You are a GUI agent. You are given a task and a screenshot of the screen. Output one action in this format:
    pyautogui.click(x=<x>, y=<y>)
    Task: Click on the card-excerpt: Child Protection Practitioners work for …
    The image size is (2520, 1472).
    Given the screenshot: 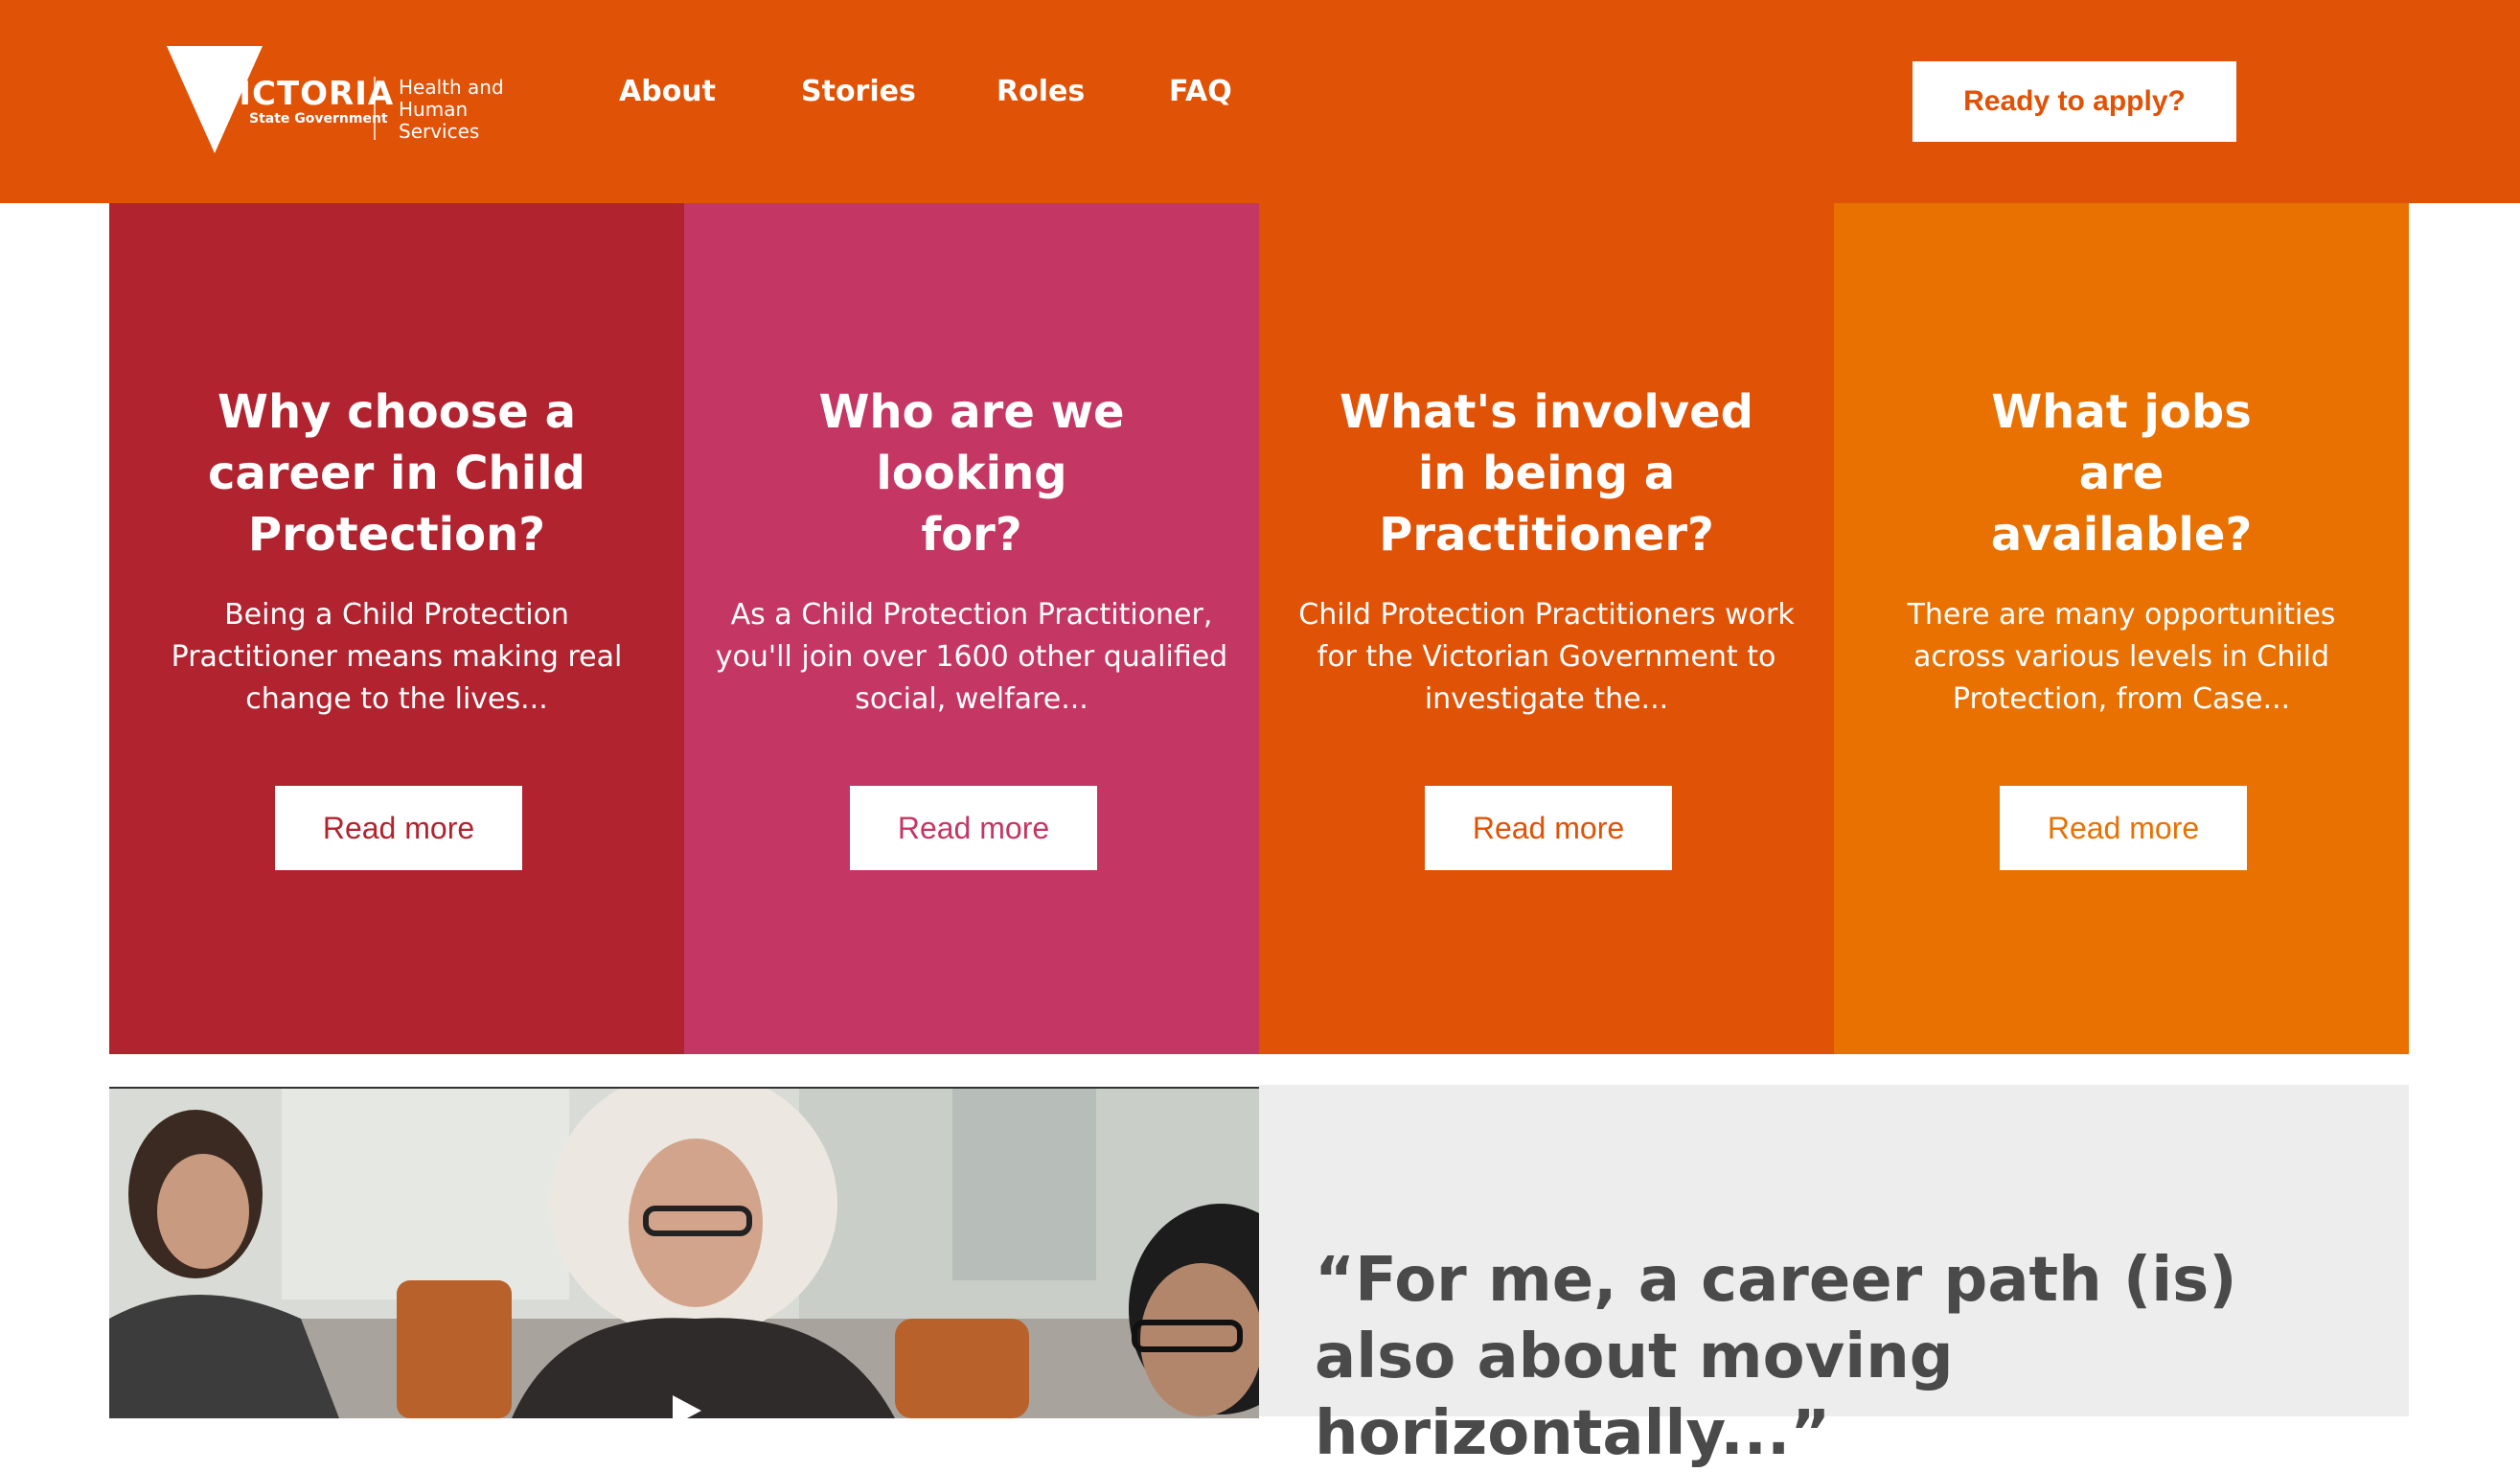 What is the action you would take?
    pyautogui.click(x=1546, y=657)
    